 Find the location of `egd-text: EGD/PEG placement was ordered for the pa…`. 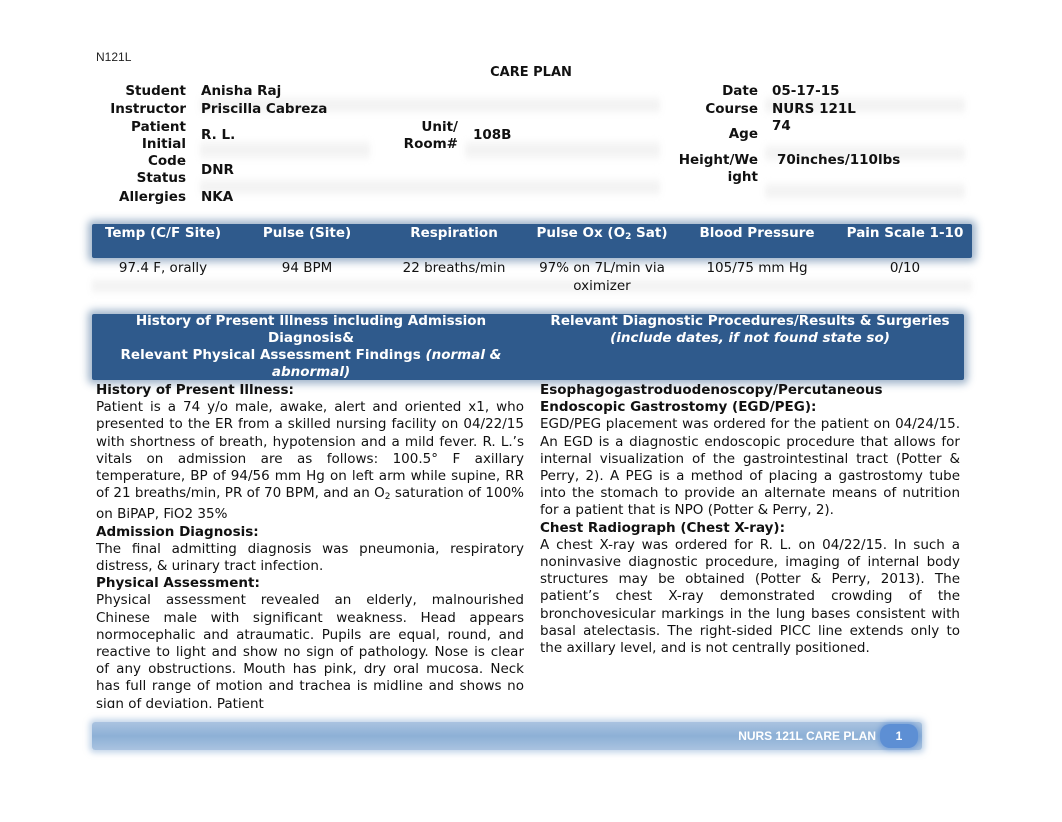

egd-text: EGD/PEG placement was ordered for the pa… is located at coordinates (750, 467).